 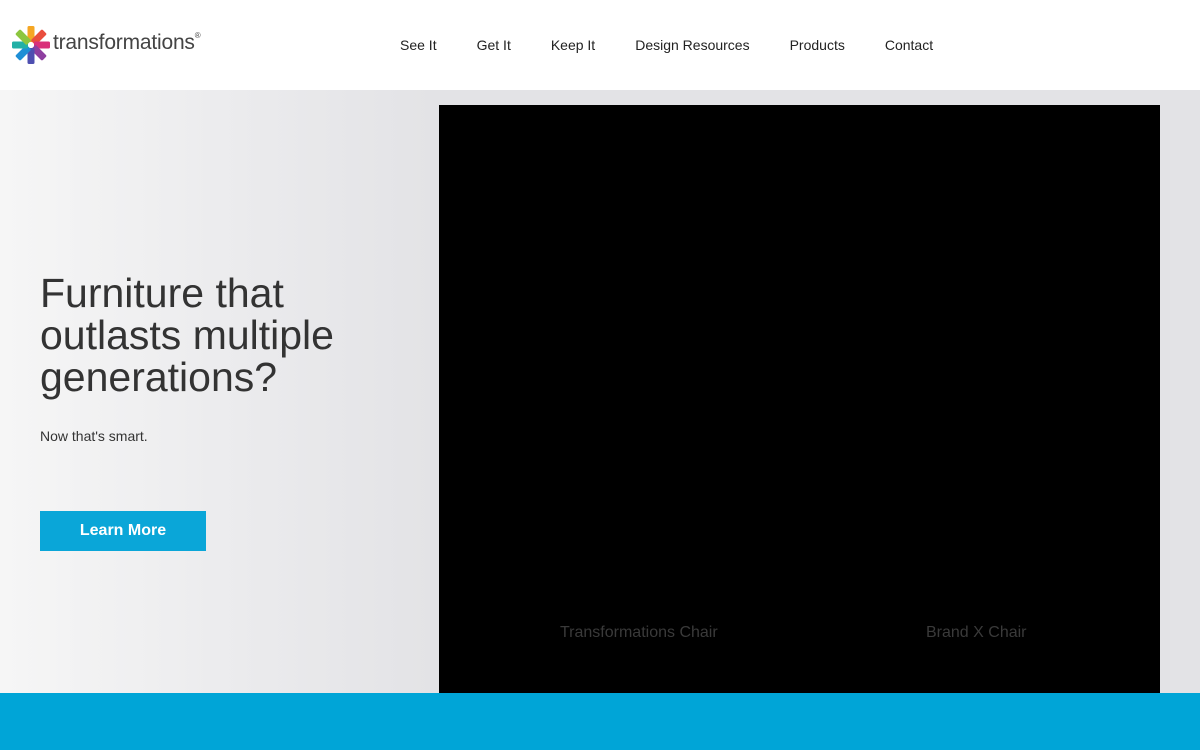 What do you see at coordinates (31, 45) in the screenshot?
I see `colorful-pinwheel-icon` at bounding box center [31, 45].